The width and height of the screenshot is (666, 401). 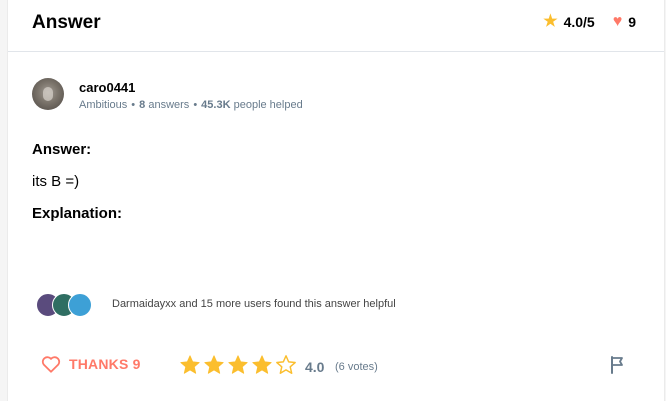 What do you see at coordinates (107, 87) in the screenshot?
I see `author-username: caro0441` at bounding box center [107, 87].